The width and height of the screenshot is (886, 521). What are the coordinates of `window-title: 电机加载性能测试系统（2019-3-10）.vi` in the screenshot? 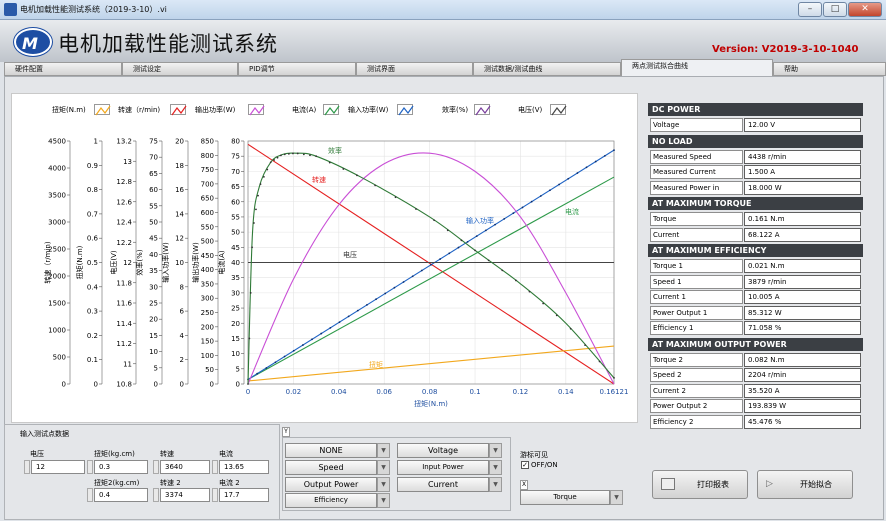 It's located at (93, 9).